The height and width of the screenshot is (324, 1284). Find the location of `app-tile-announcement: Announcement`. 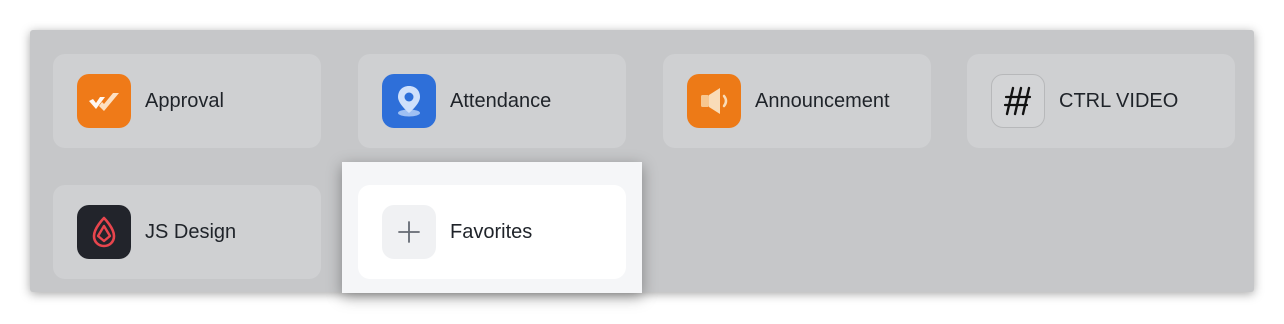

app-tile-announcement: Announcement is located at coordinates (797, 101).